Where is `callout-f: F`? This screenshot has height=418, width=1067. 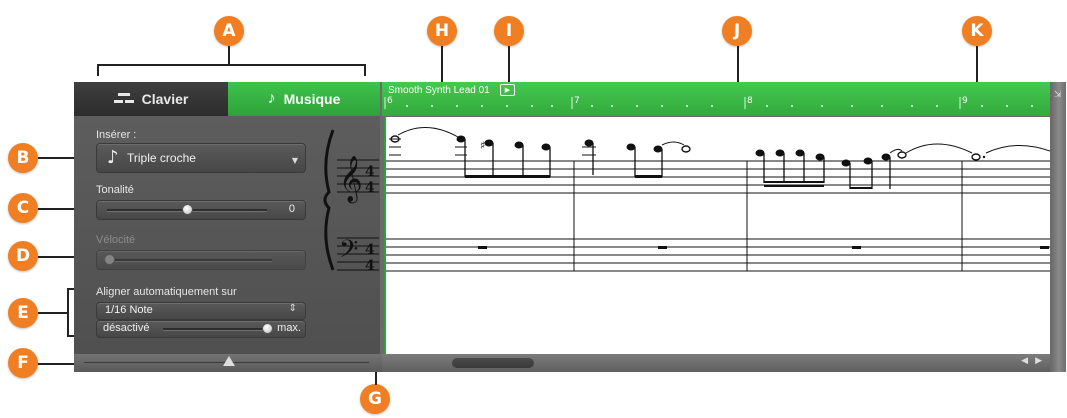 callout-f: F is located at coordinates (23, 363).